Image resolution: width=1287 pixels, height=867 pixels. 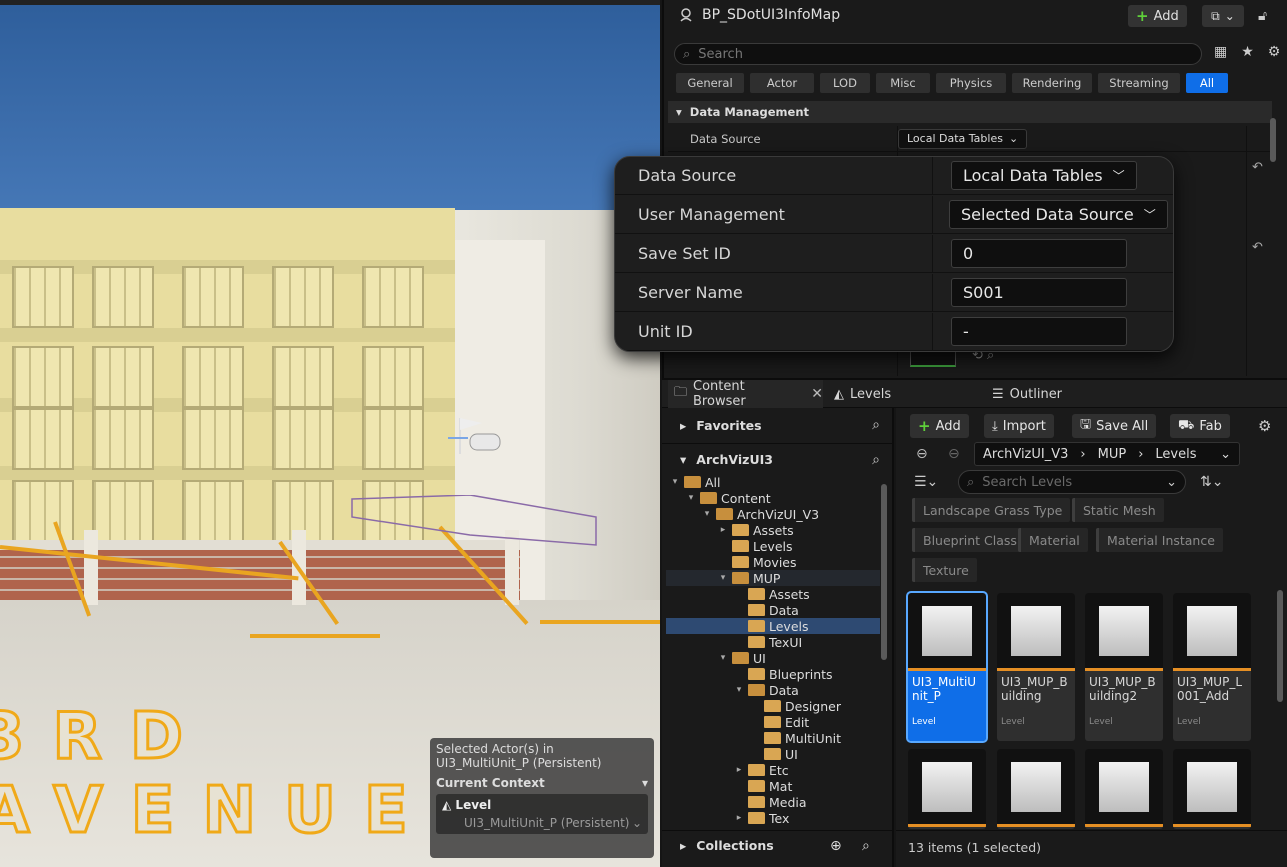 What do you see at coordinates (542, 783) in the screenshot?
I see `current-context-header: Current Context ▾` at bounding box center [542, 783].